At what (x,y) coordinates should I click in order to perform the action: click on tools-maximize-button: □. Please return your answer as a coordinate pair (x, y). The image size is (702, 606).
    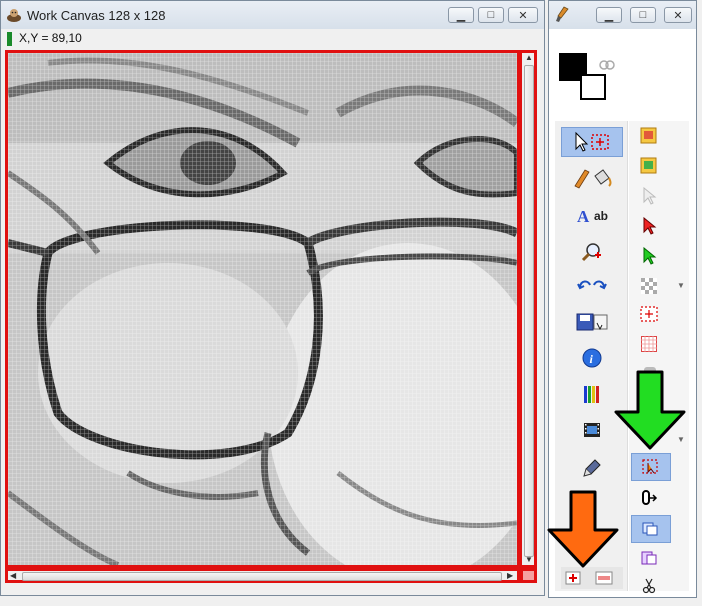
    Looking at the image, I should click on (643, 15).